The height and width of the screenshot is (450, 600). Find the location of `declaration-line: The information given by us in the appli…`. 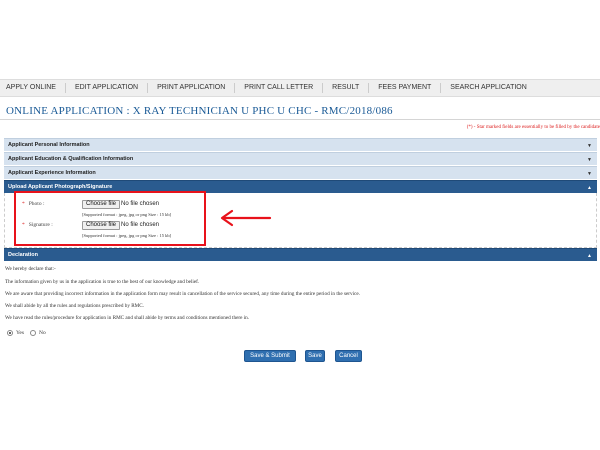

declaration-line: The information given by us in the appli… is located at coordinates (102, 282).